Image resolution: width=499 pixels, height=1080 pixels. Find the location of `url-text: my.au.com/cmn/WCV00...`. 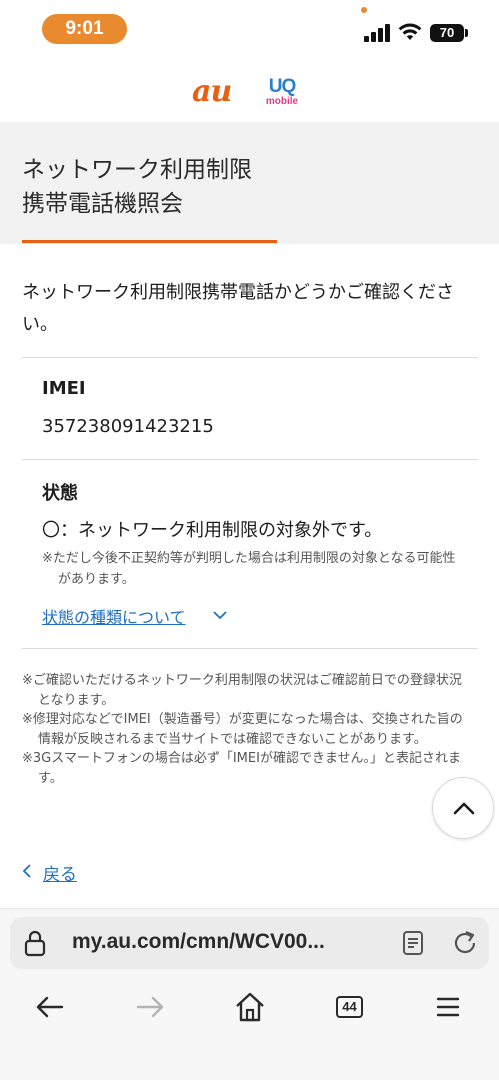

url-text: my.au.com/cmn/WCV00... is located at coordinates (198, 942).